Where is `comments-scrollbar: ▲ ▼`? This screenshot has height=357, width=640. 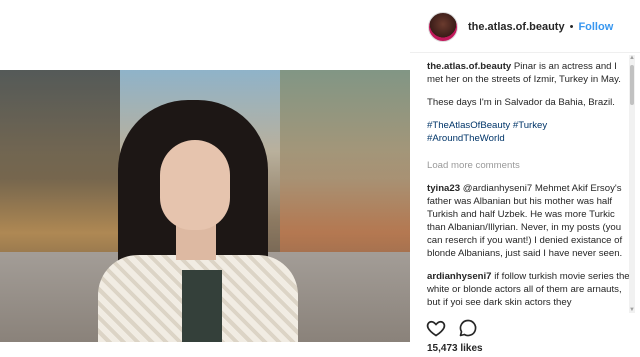 comments-scrollbar: ▲ ▼ is located at coordinates (632, 184).